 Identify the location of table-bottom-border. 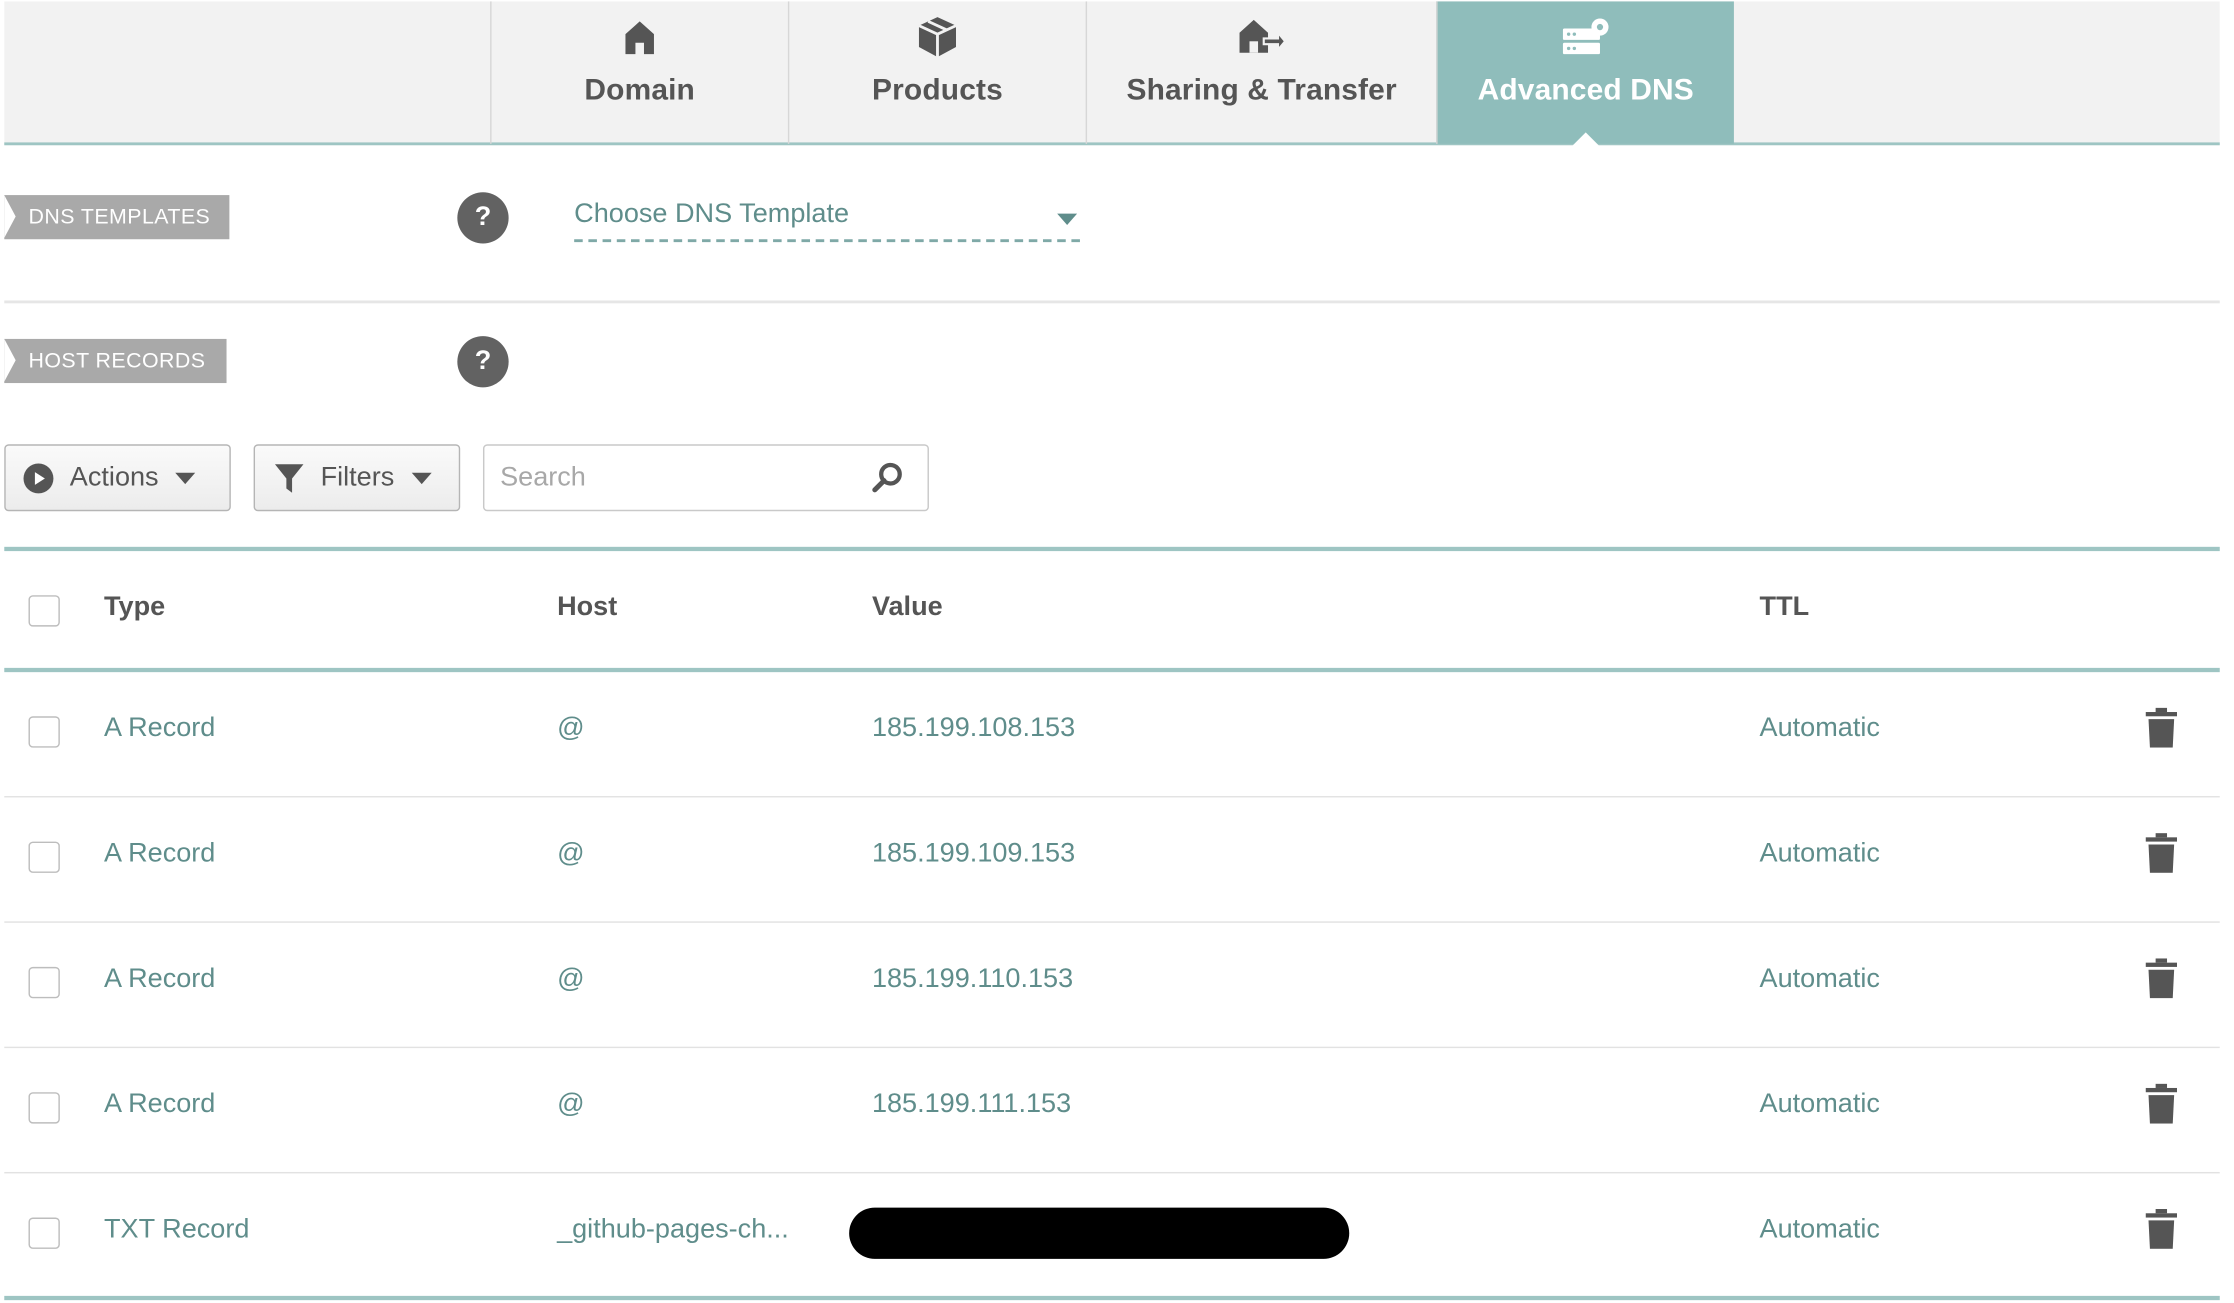
(1112, 1298).